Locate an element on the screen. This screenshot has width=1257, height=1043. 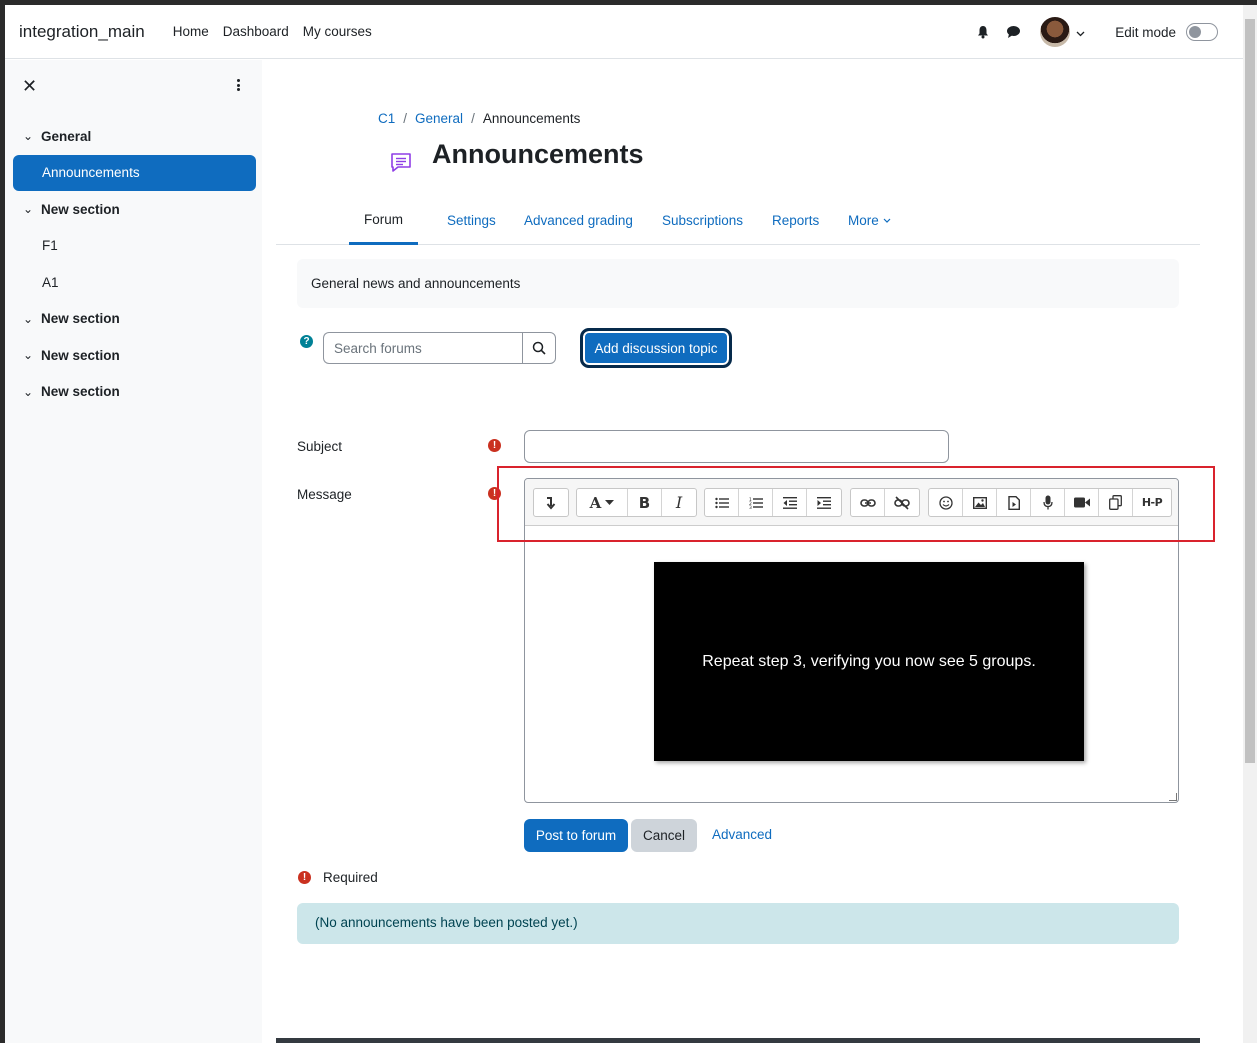
close-drawer-icon: ✕ is located at coordinates (29, 86).